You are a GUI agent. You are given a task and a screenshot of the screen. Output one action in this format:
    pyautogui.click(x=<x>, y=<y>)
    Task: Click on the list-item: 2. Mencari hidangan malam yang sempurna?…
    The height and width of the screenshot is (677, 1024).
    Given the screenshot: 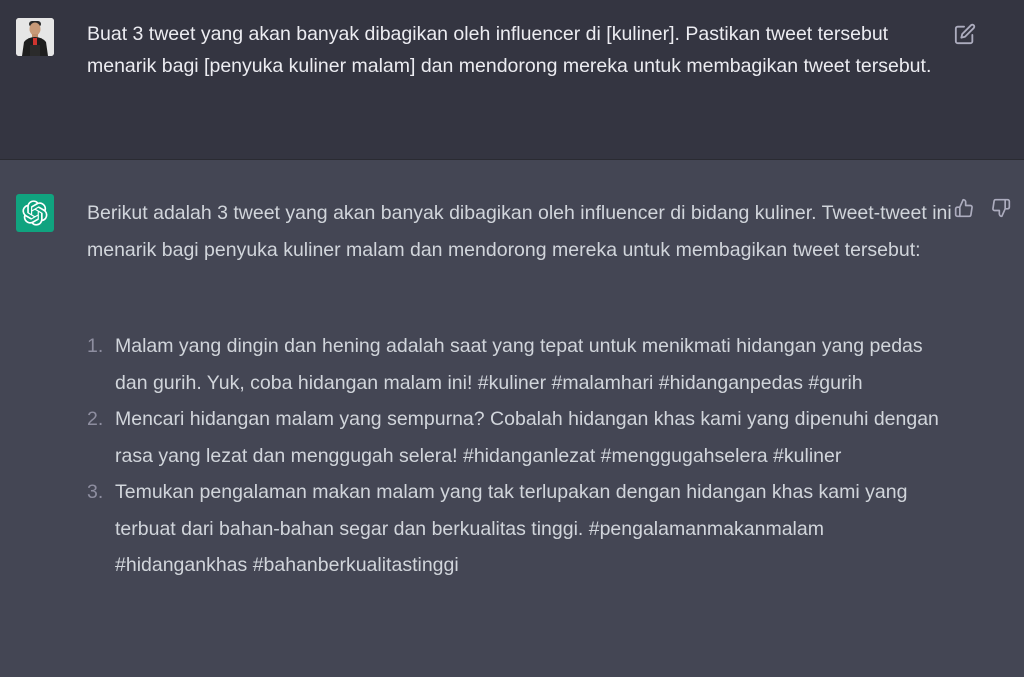 What is the action you would take?
    pyautogui.click(x=517, y=437)
    